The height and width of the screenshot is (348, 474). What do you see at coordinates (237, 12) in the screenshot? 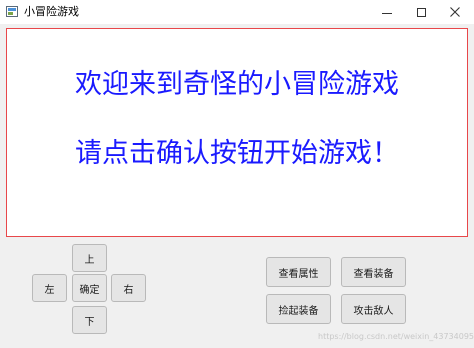
I see `title-bar: 小冒险游戏` at bounding box center [237, 12].